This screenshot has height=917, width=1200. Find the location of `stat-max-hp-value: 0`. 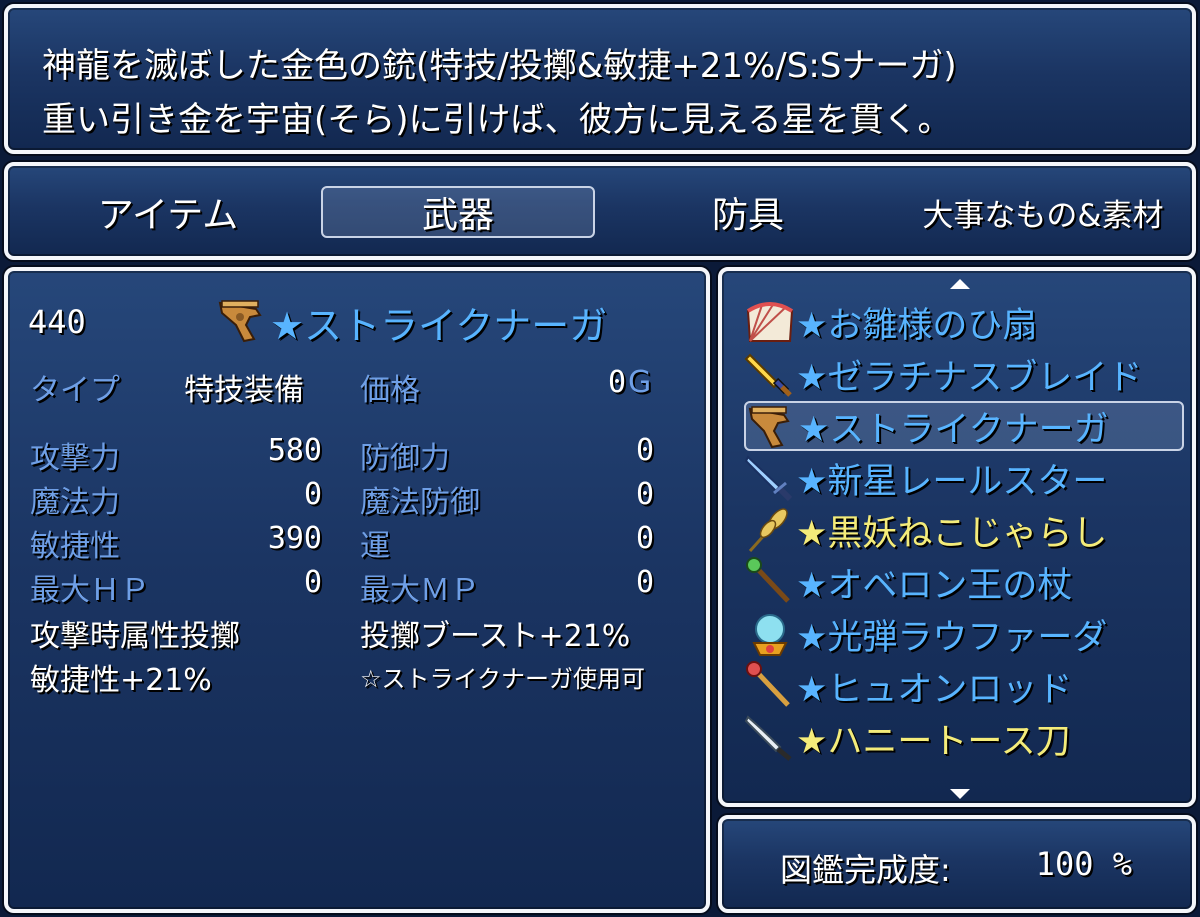

stat-max-hp-value: 0 is located at coordinates (312, 582).